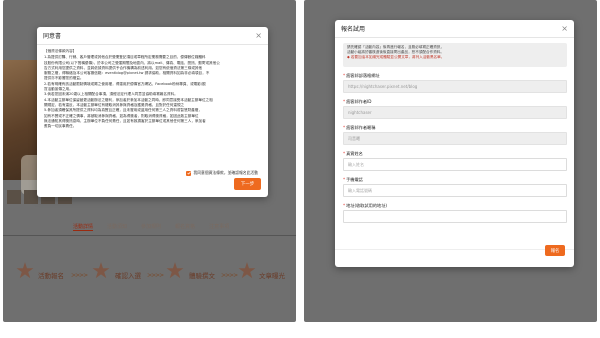  I want to click on field-input: https://nightchaser.pixnet.net/blog, so click(455, 86).